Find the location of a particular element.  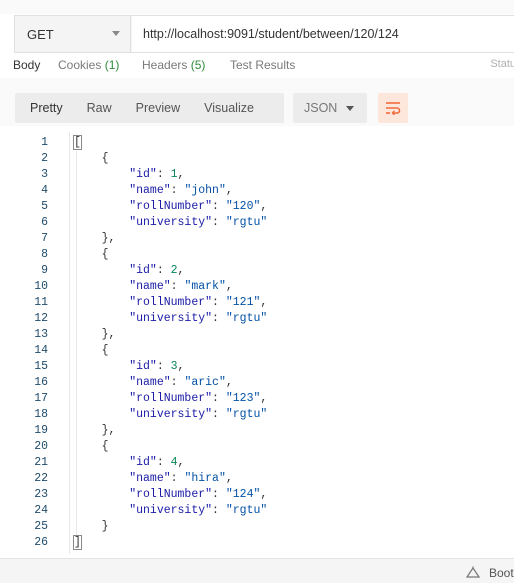

tab-headers: Headers (5) is located at coordinates (173, 65).